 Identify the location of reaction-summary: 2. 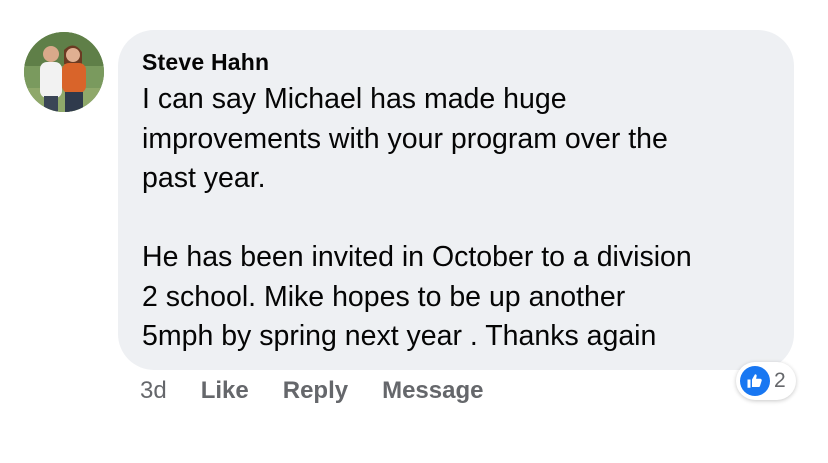
(766, 381).